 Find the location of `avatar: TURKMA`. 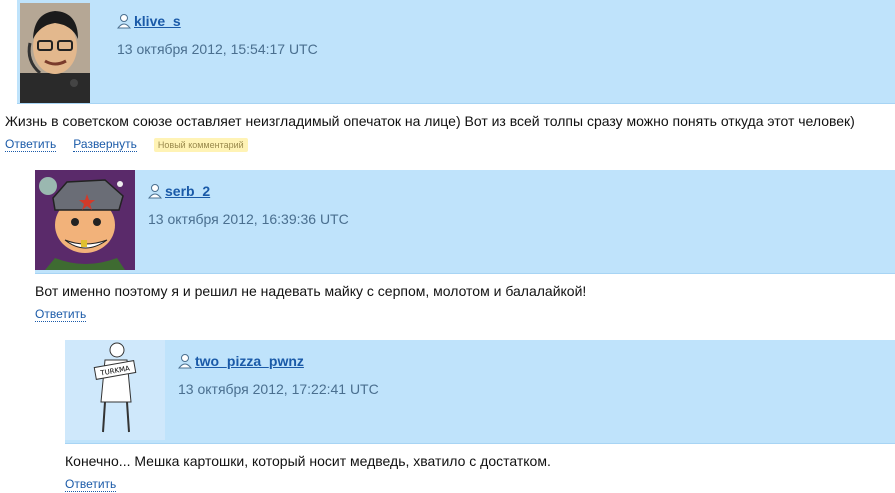

avatar: TURKMA is located at coordinates (115, 390).